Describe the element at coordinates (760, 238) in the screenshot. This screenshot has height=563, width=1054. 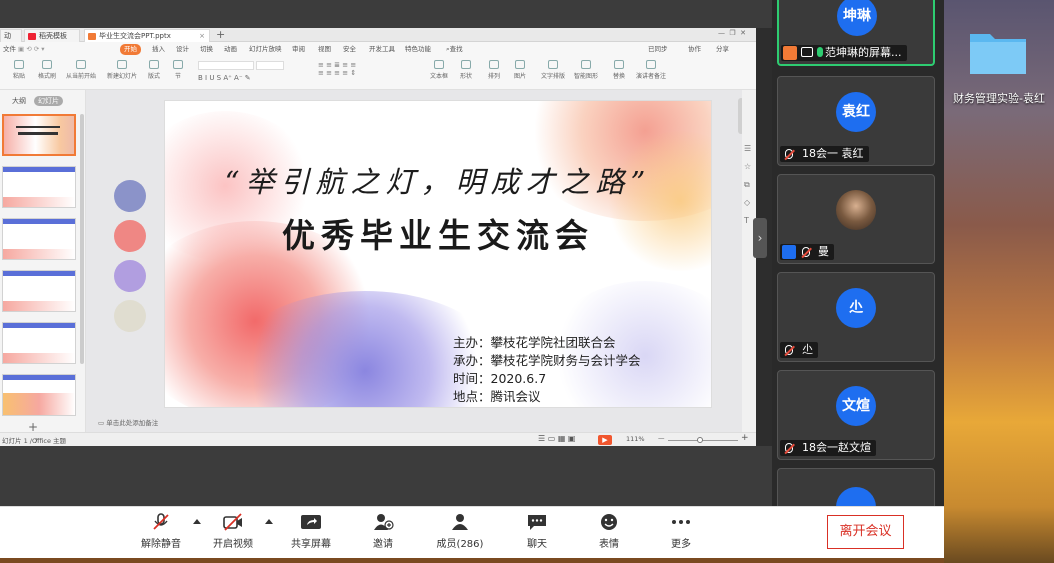
I see `collapse-handle: ›` at that location.